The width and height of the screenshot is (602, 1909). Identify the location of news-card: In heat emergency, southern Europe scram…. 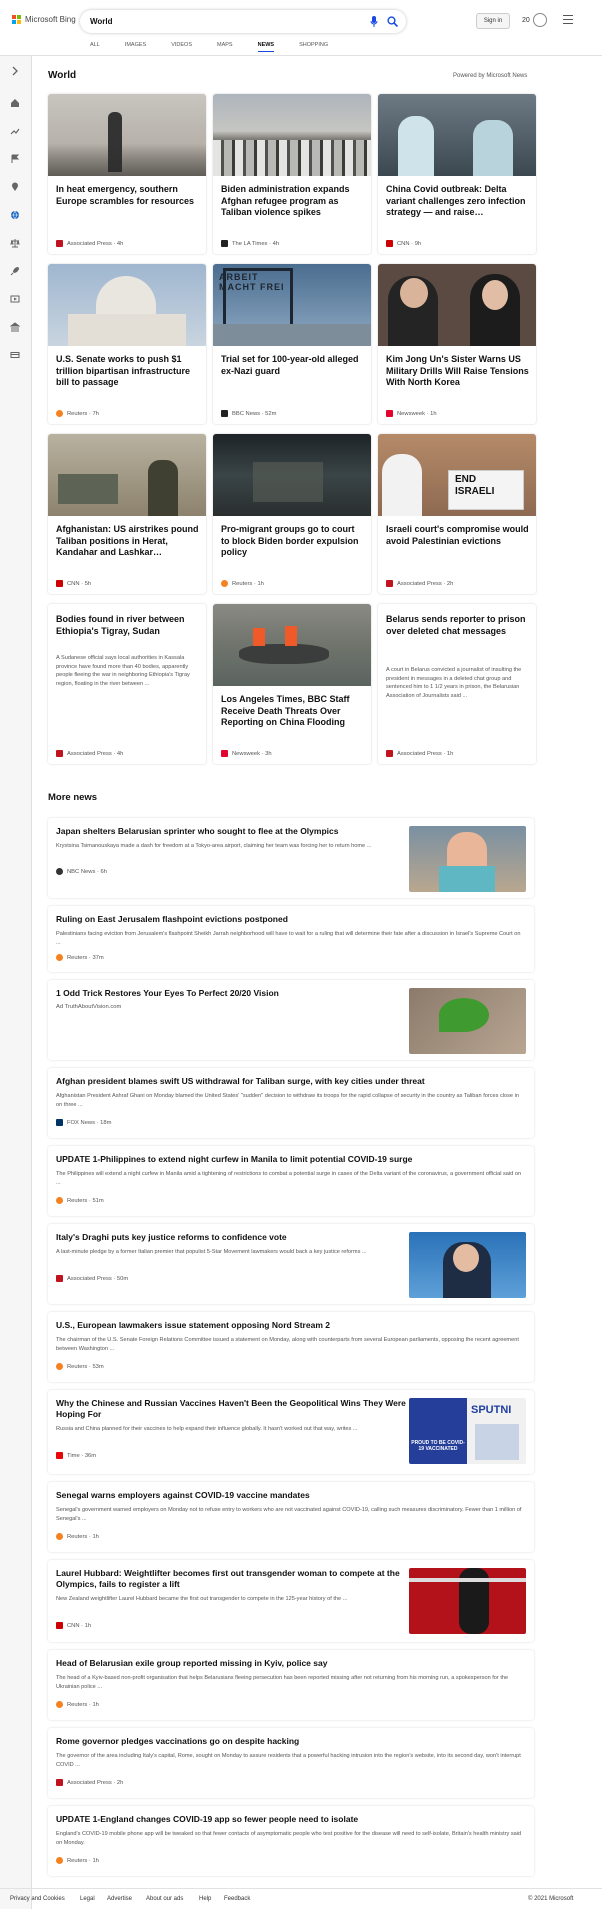
(127, 174).